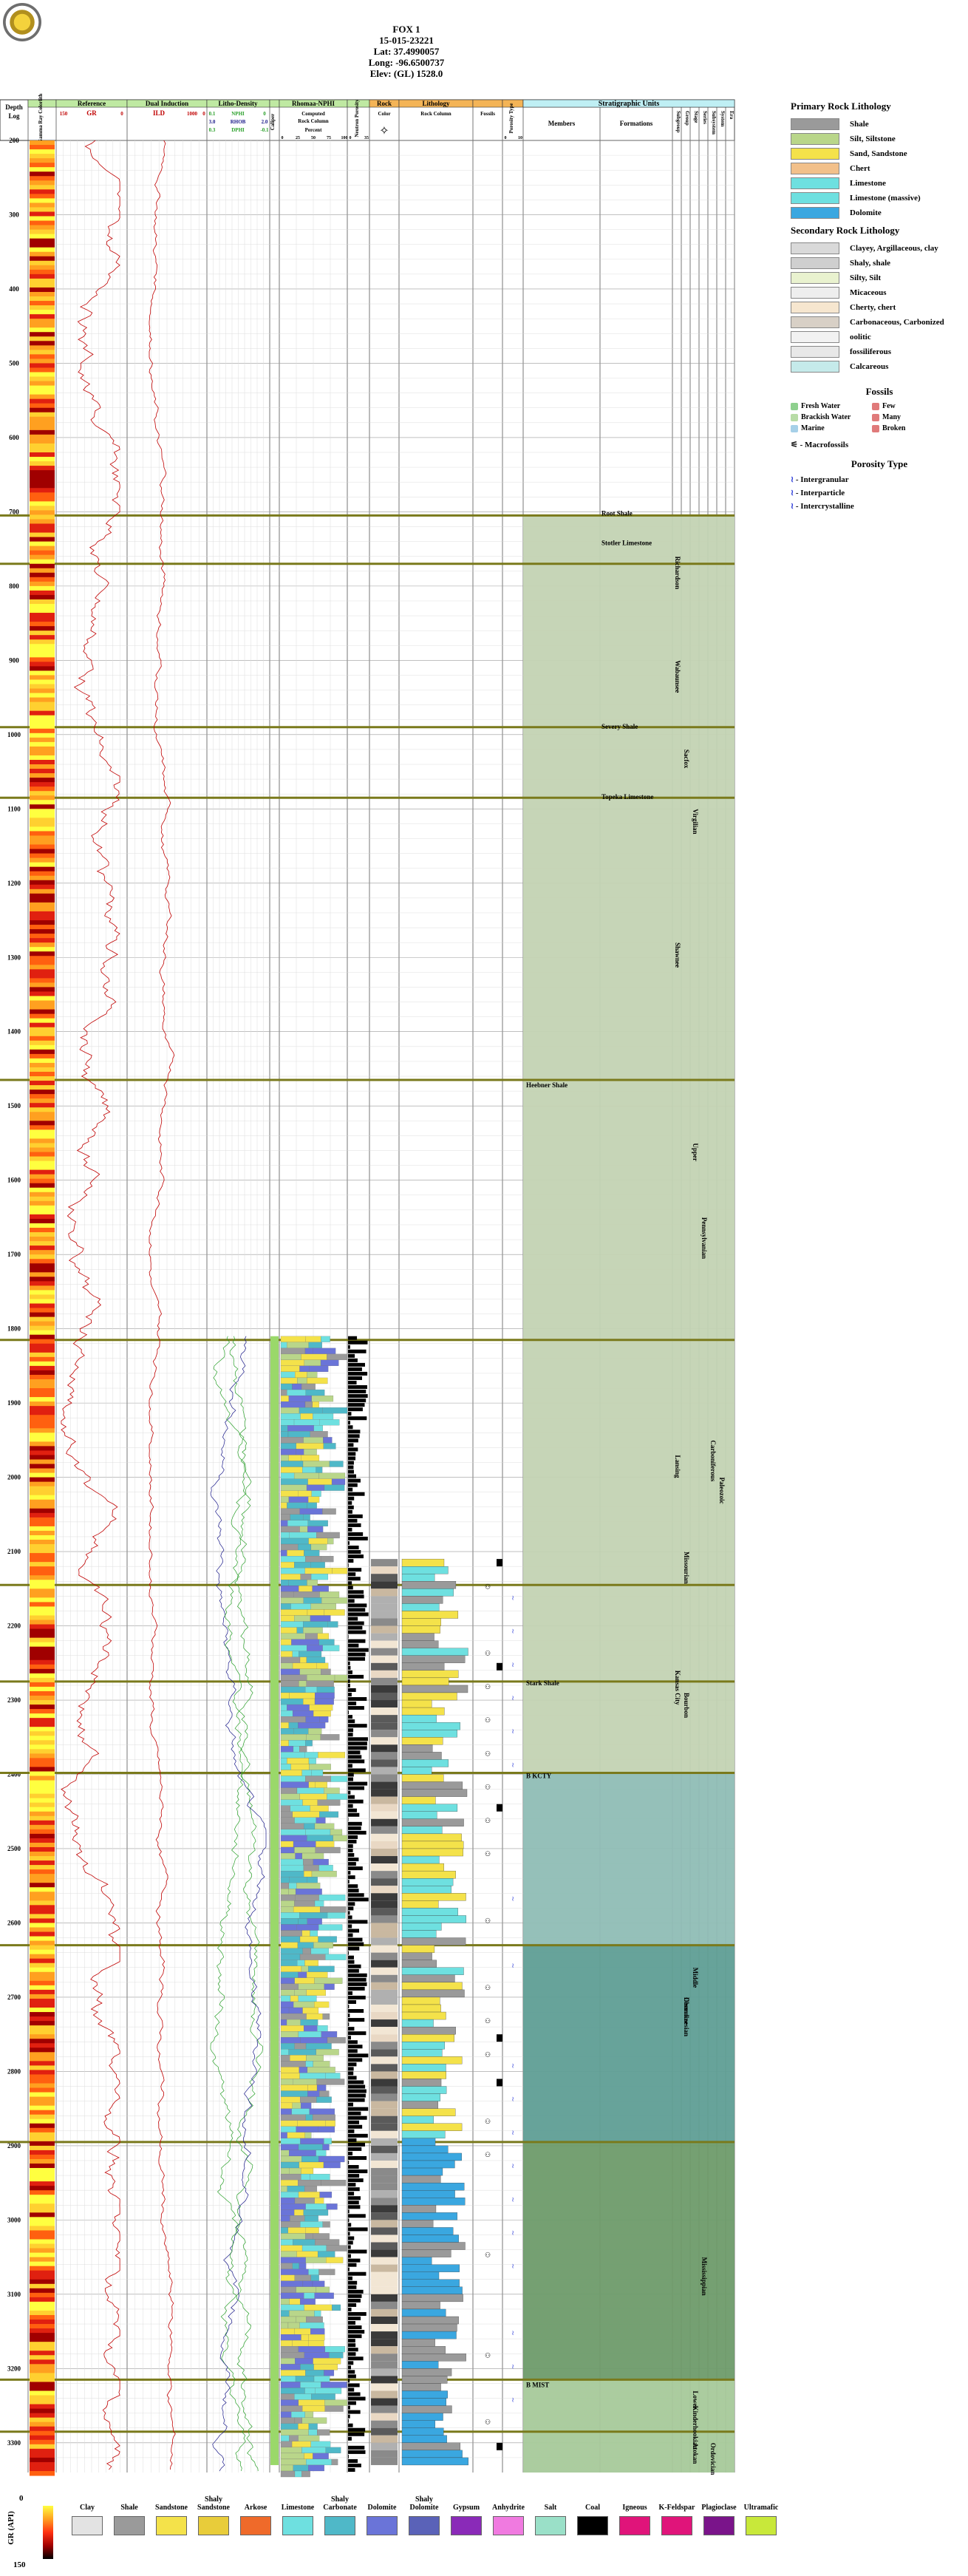 The height and width of the screenshot is (2576, 968). What do you see at coordinates (14, 1180) in the screenshot?
I see `depth-tick-label: 1600` at bounding box center [14, 1180].